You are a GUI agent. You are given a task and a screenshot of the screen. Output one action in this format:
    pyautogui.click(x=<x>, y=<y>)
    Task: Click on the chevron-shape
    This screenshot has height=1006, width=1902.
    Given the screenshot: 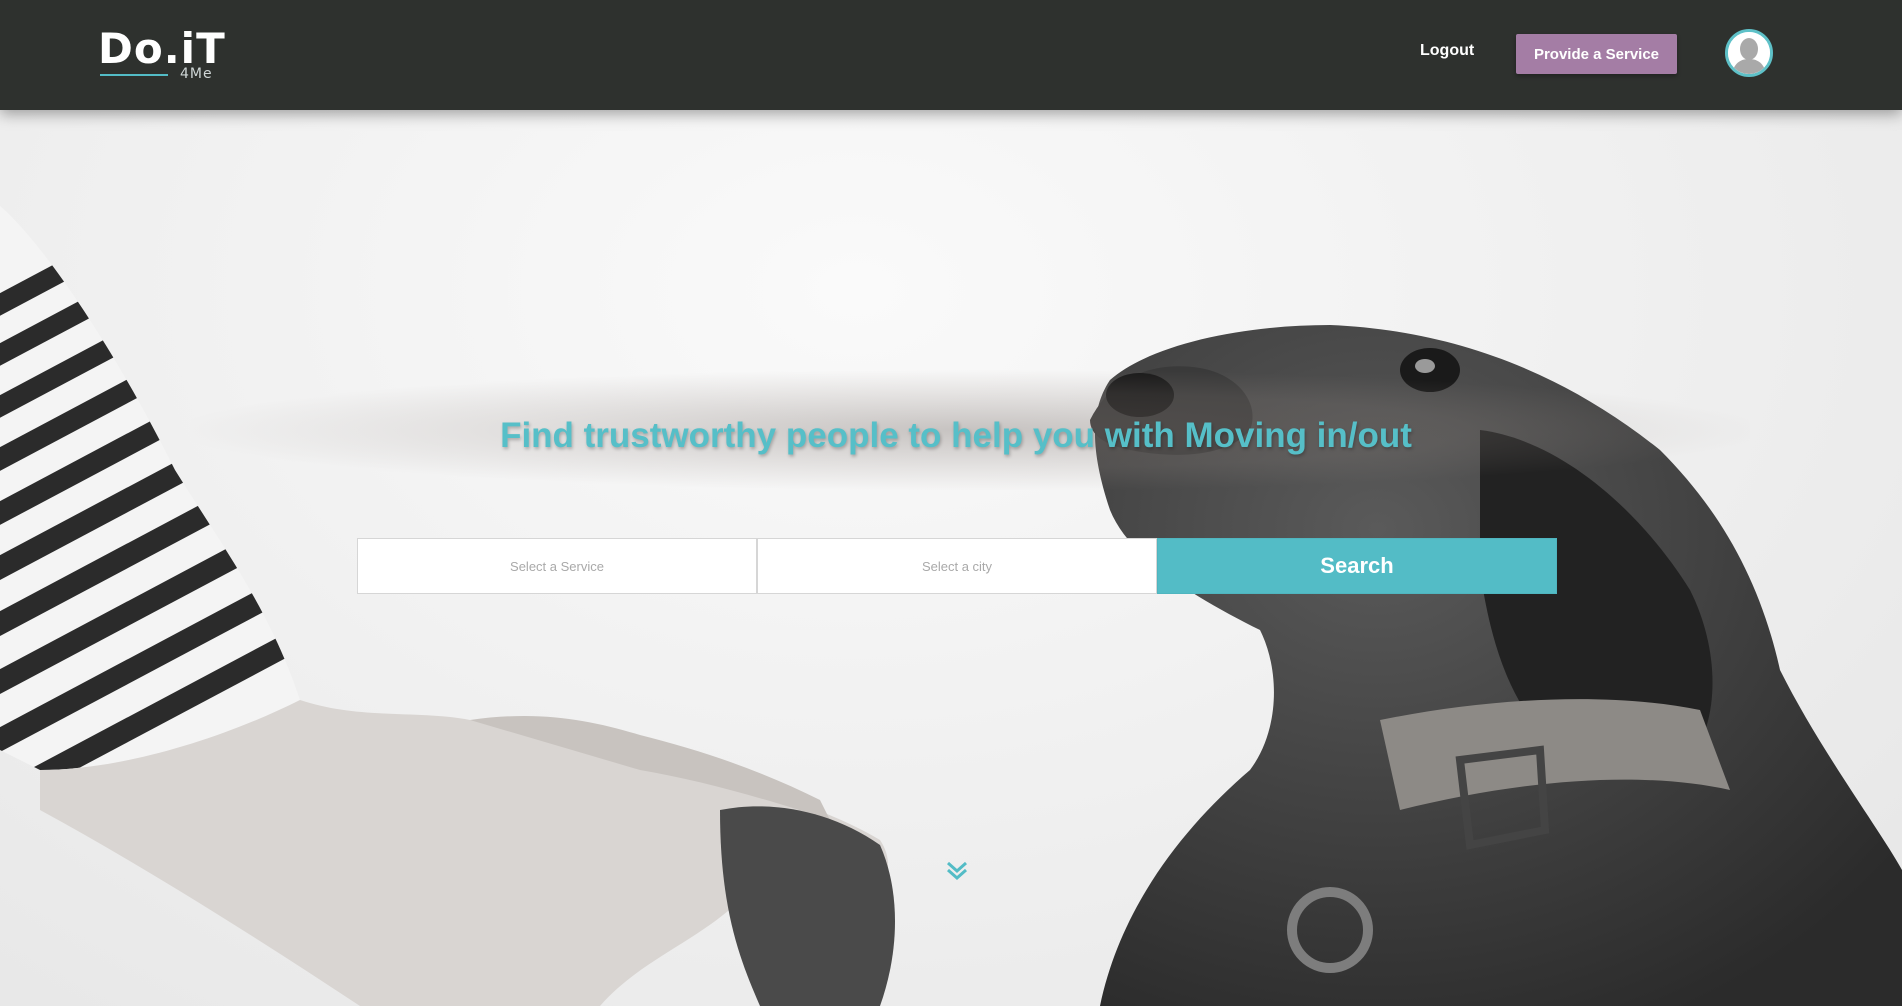 What is the action you would take?
    pyautogui.click(x=957, y=871)
    